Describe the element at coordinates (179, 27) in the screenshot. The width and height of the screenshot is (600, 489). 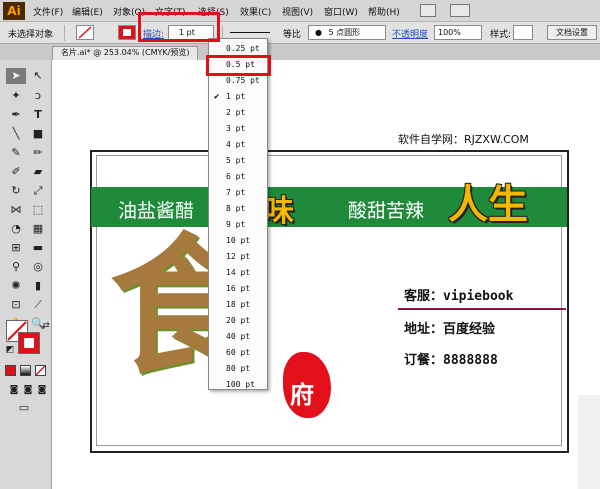
I see `annotation-highlight-stroke-field` at that location.